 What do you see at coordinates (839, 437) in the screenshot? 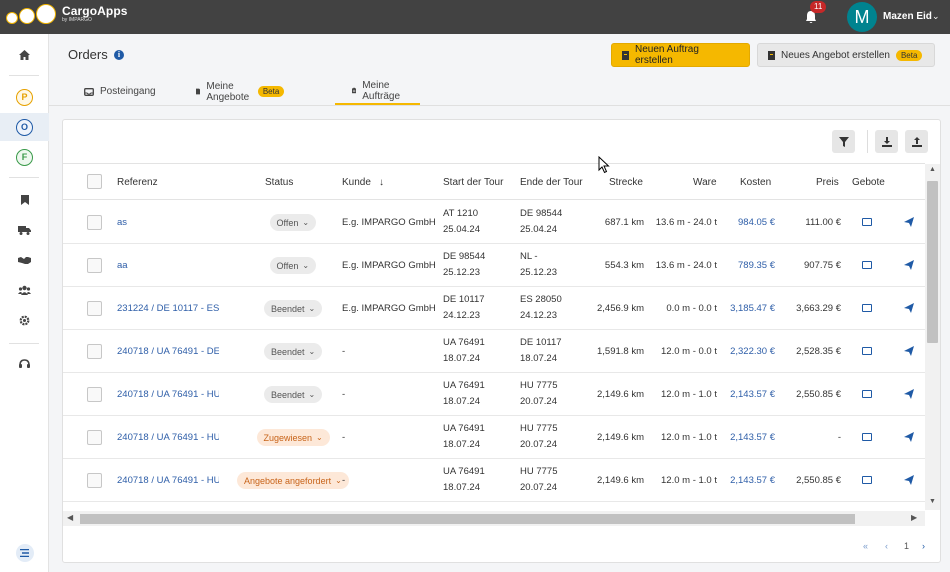
I see `price-cell: -` at bounding box center [839, 437].